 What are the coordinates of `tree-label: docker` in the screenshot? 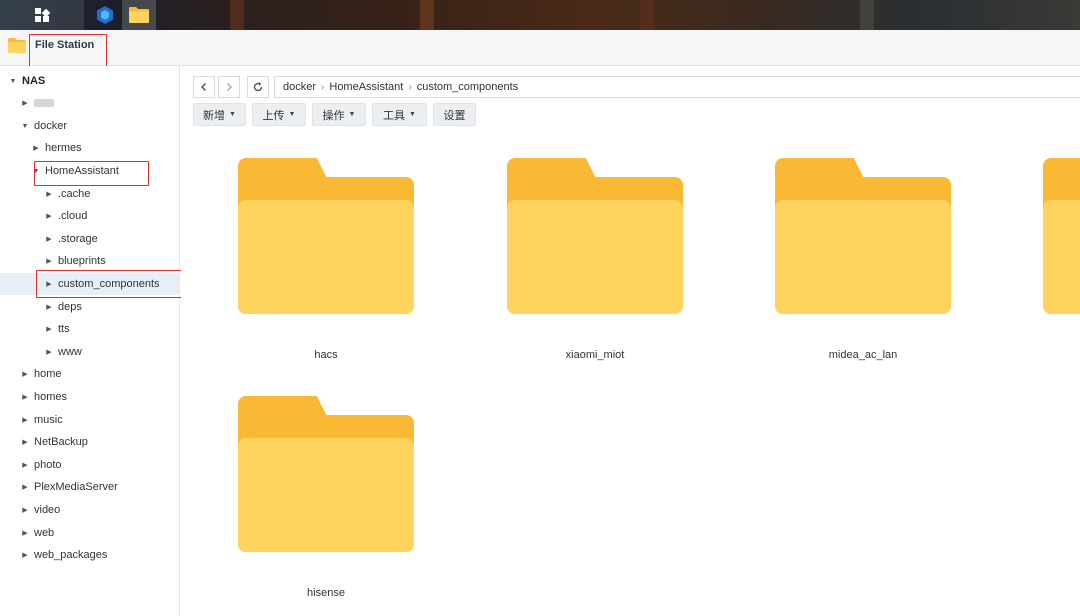 It's located at (51, 126).